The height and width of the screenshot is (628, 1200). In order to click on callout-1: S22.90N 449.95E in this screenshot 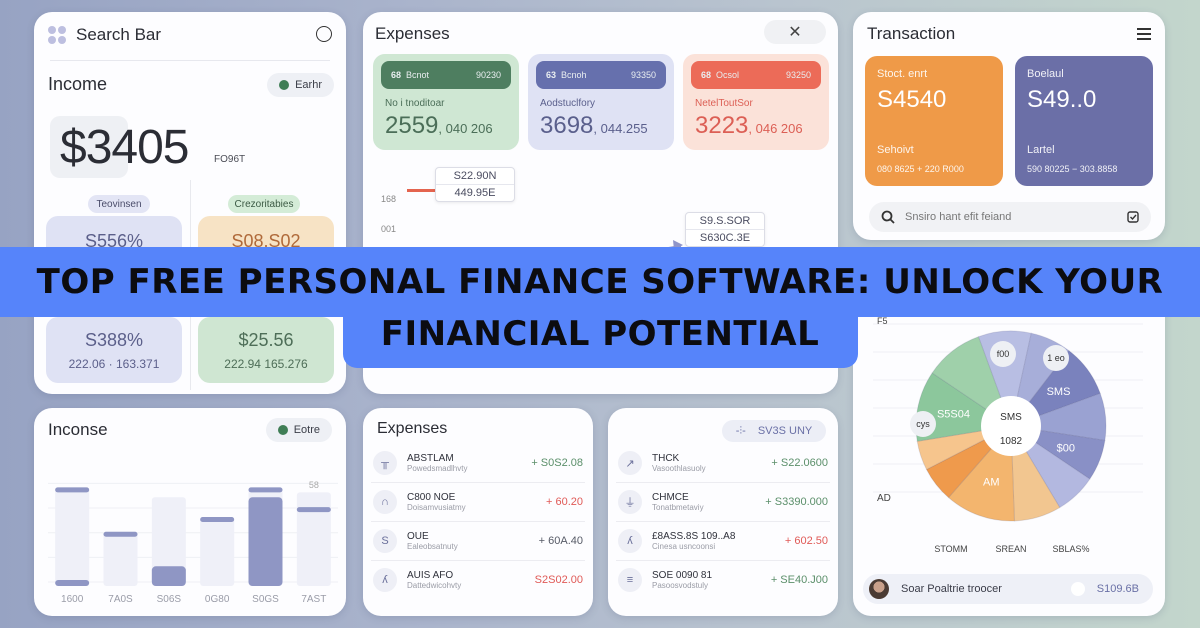, I will do `click(475, 184)`.